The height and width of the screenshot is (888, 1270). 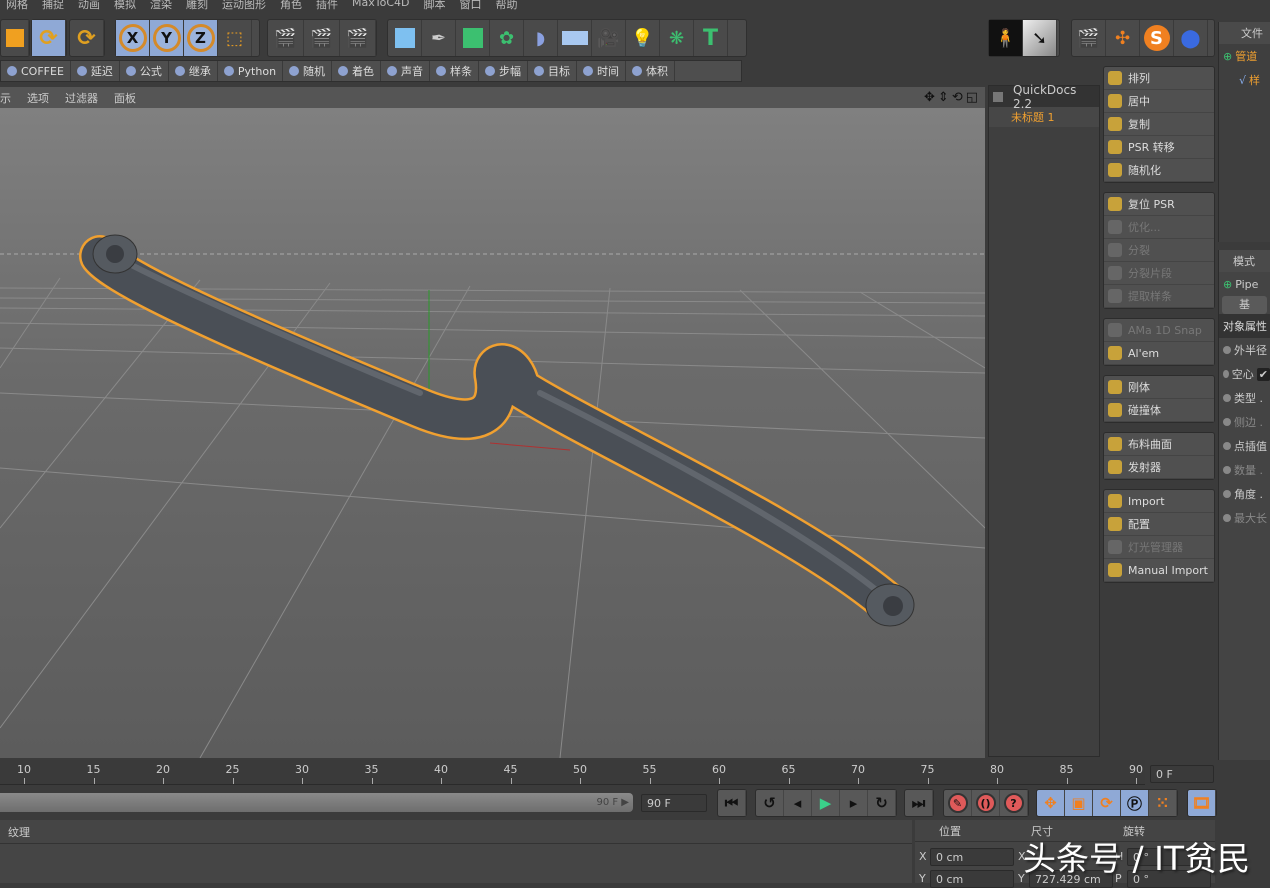 I want to click on go-to-start-button: ⏮, so click(x=732, y=803).